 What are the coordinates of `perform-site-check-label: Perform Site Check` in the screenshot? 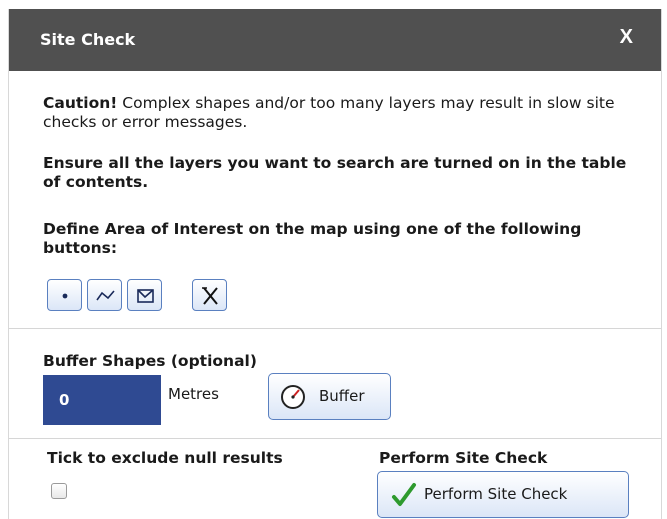 It's located at (463, 458).